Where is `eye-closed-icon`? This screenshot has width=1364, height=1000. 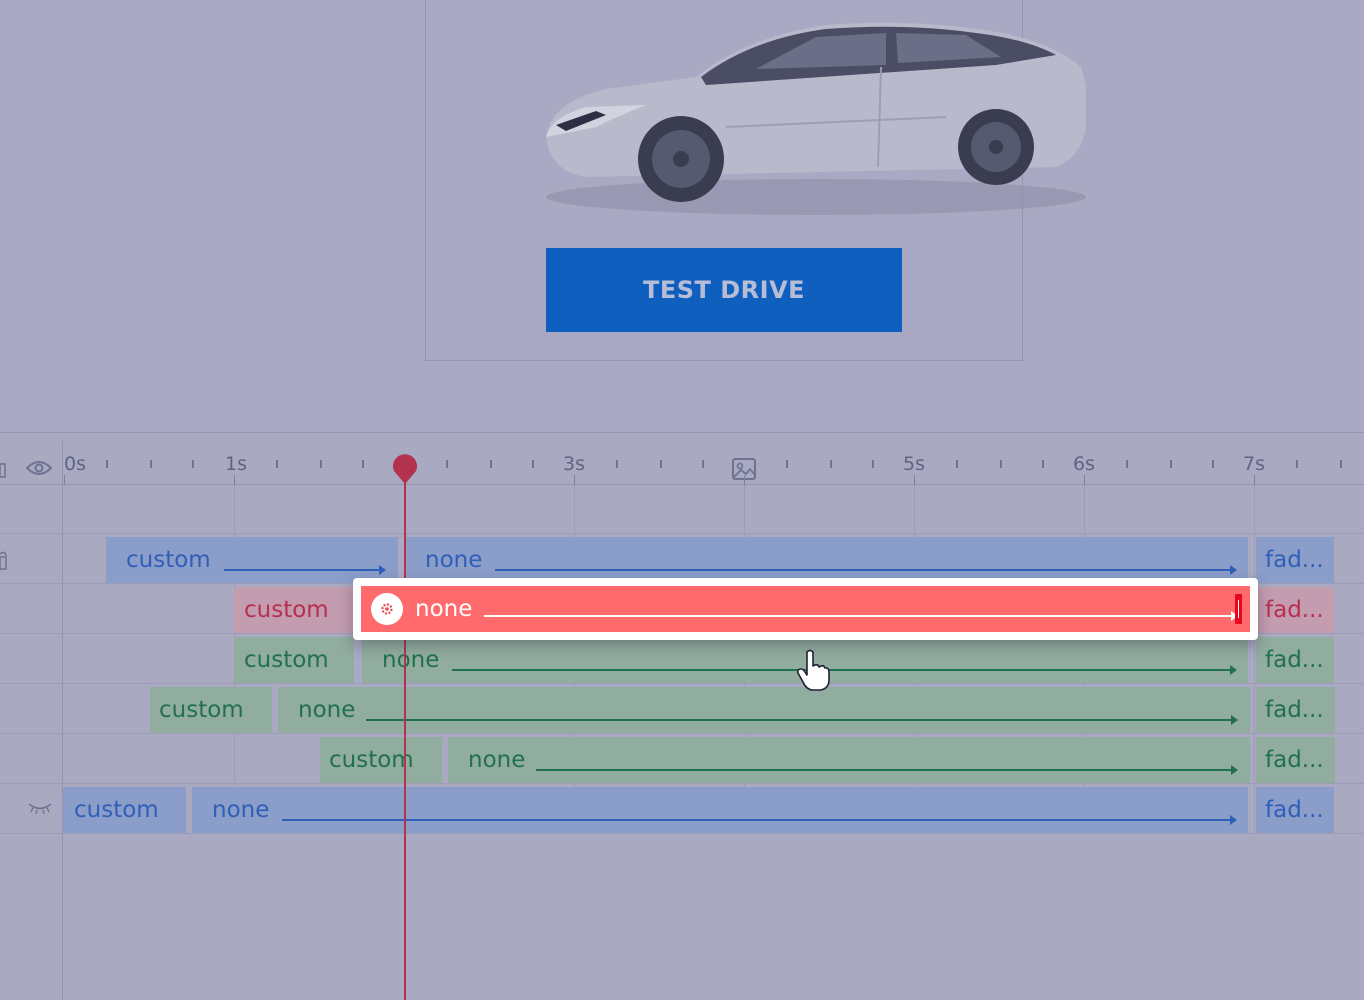
eye-closed-icon is located at coordinates (40, 808).